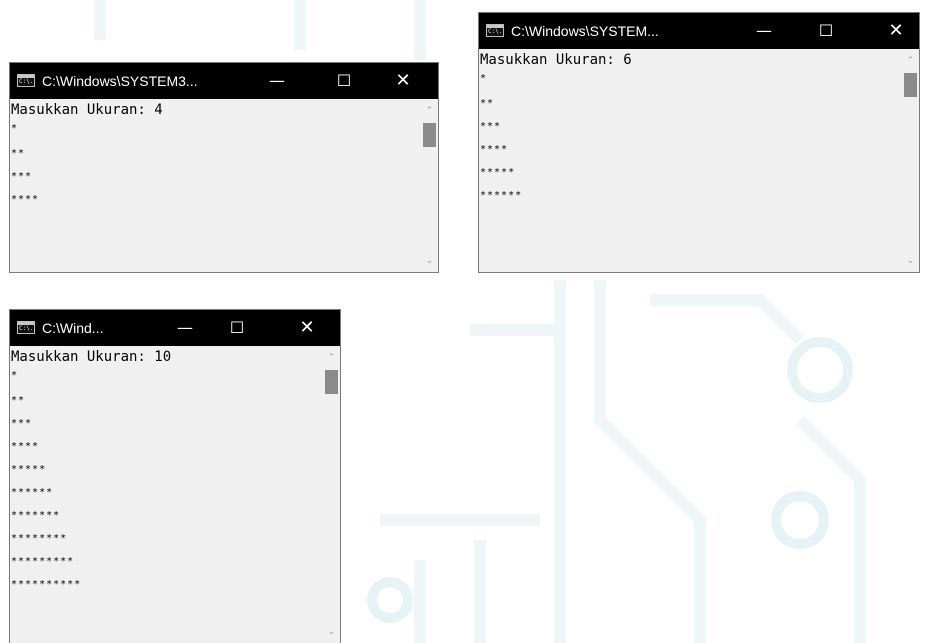 The height and width of the screenshot is (643, 925). I want to click on console-output: Masukkan Ukuran: 4 * ** *** ****, so click(215, 185).